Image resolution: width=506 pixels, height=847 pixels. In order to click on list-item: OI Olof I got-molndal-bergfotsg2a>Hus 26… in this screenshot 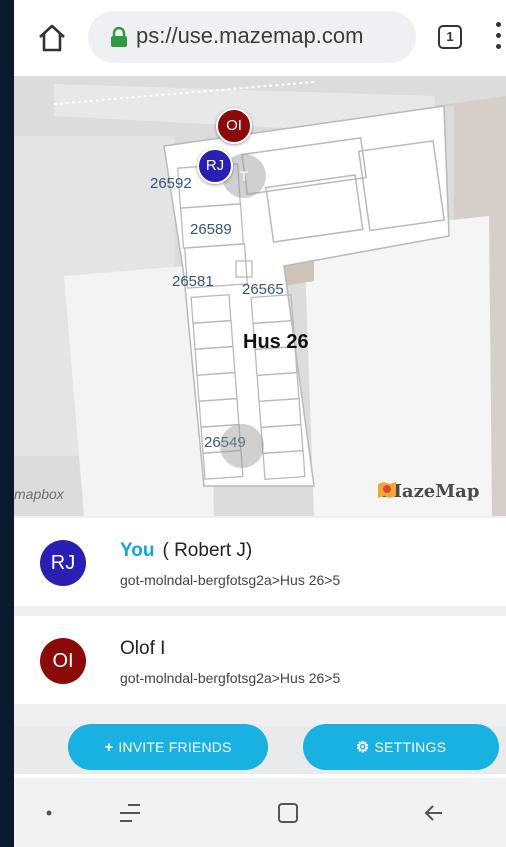, I will do `click(260, 660)`.